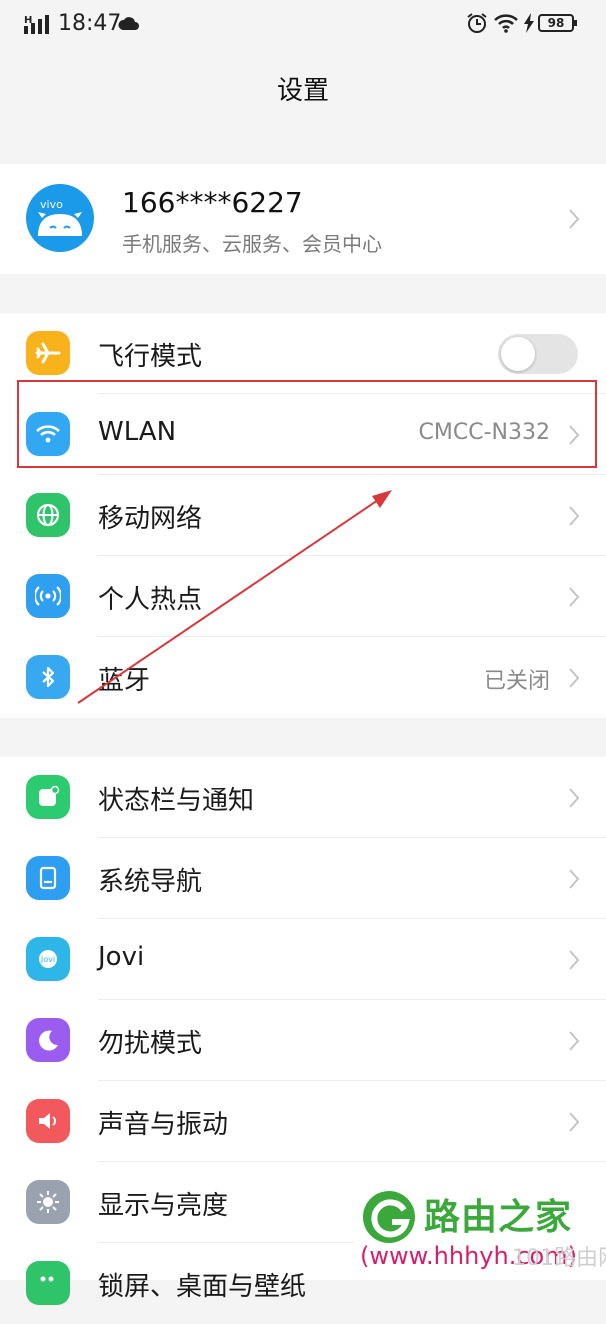 The height and width of the screenshot is (1324, 606). What do you see at coordinates (202, 1287) in the screenshot?
I see `settings-item-label: 锁屏、桌面与壁纸` at bounding box center [202, 1287].